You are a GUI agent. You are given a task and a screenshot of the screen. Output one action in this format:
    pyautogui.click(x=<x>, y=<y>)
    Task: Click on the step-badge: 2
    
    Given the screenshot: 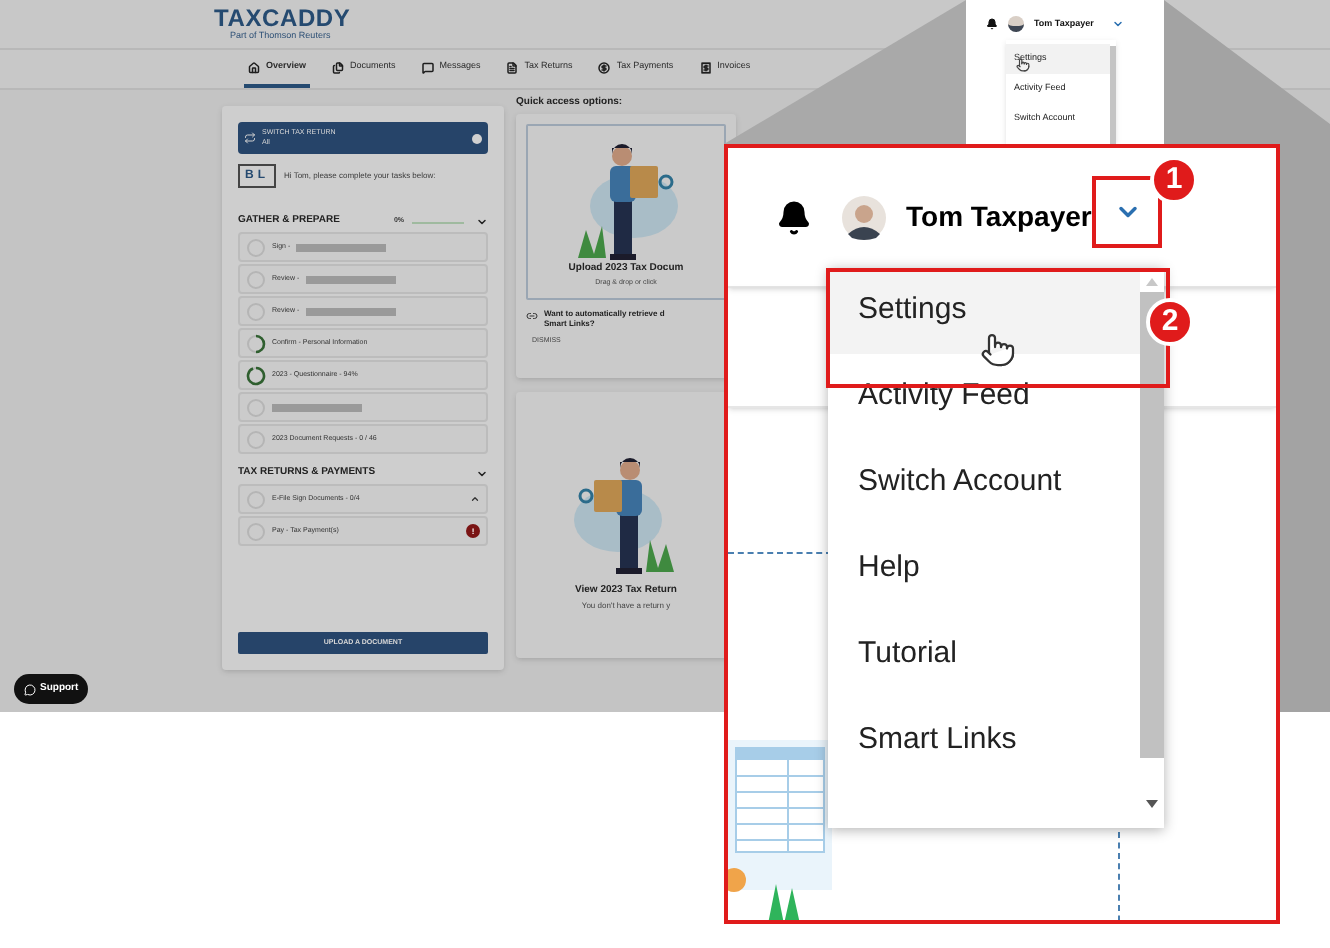 What is the action you would take?
    pyautogui.click(x=1170, y=322)
    